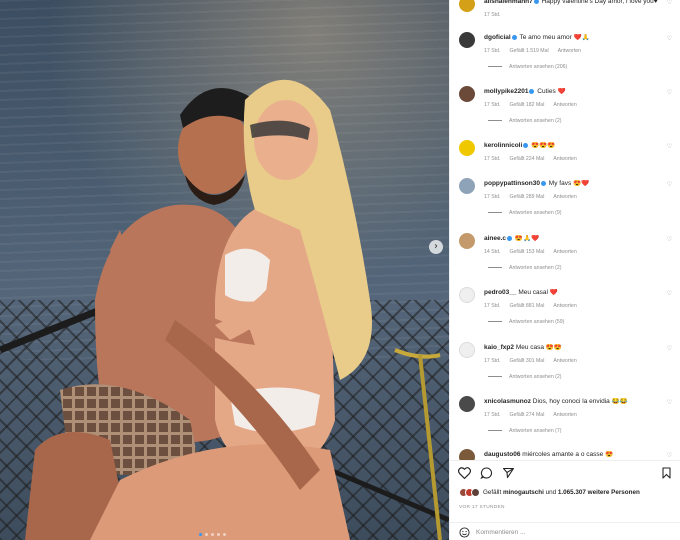 Image resolution: width=680 pixels, height=540 pixels. I want to click on view-replies-label: Antworten ansehen (7), so click(535, 431).